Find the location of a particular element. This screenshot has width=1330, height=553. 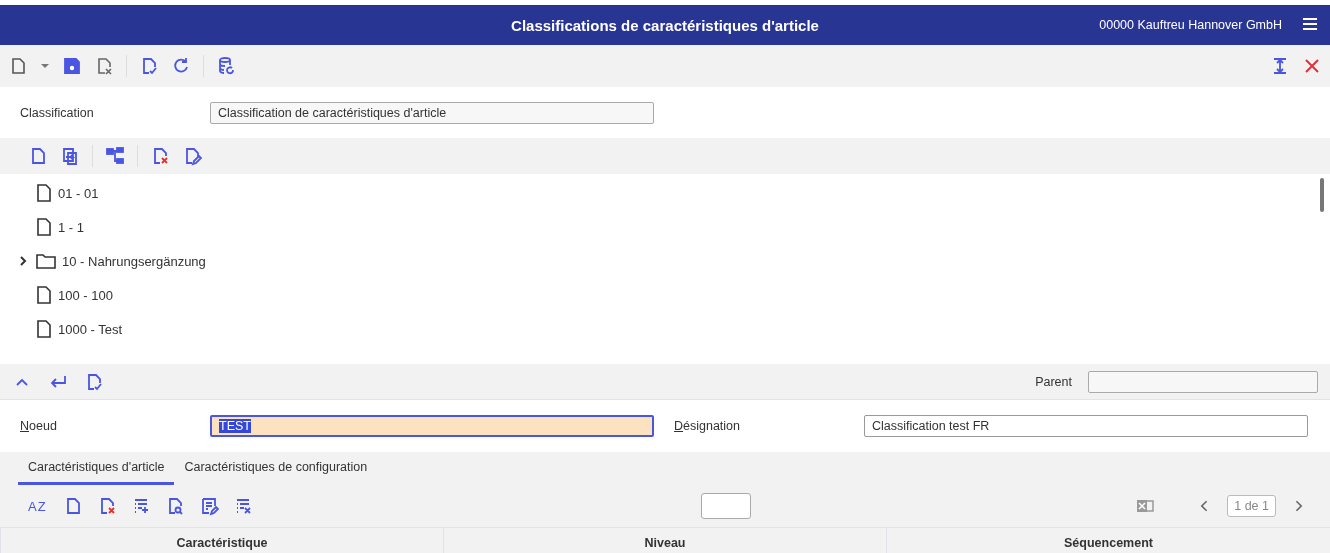

tree-item: 10 - Nahrungsergänzung is located at coordinates (134, 261).